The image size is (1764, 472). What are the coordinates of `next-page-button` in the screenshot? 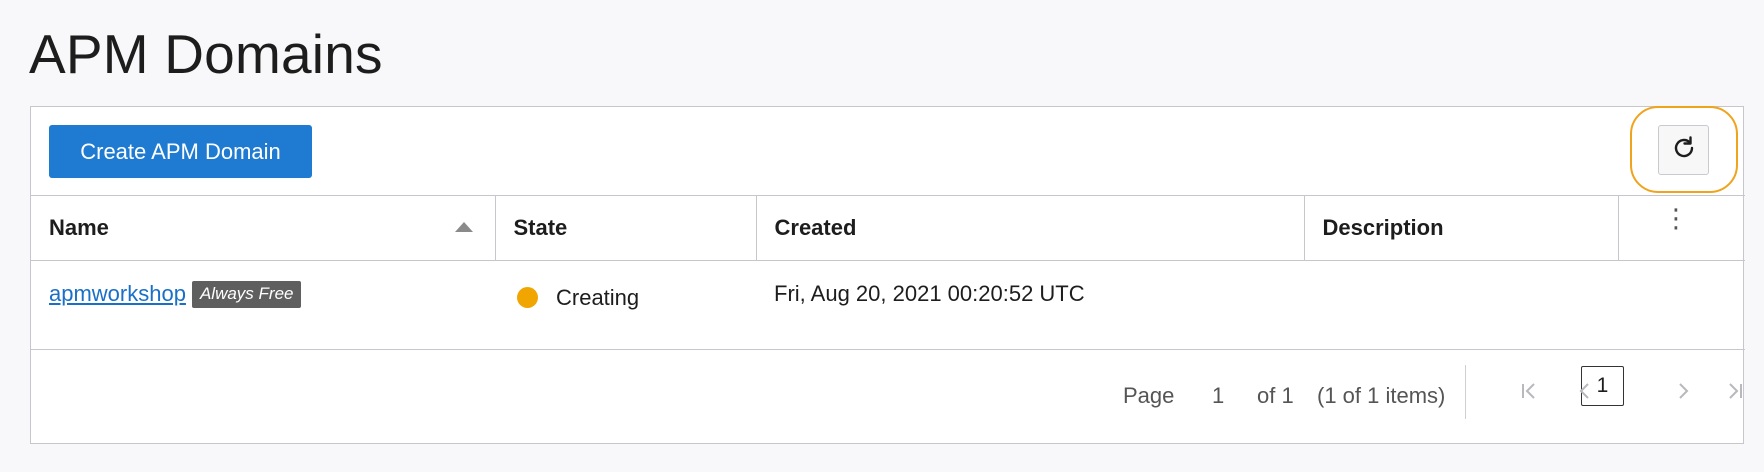 It's located at (1683, 394).